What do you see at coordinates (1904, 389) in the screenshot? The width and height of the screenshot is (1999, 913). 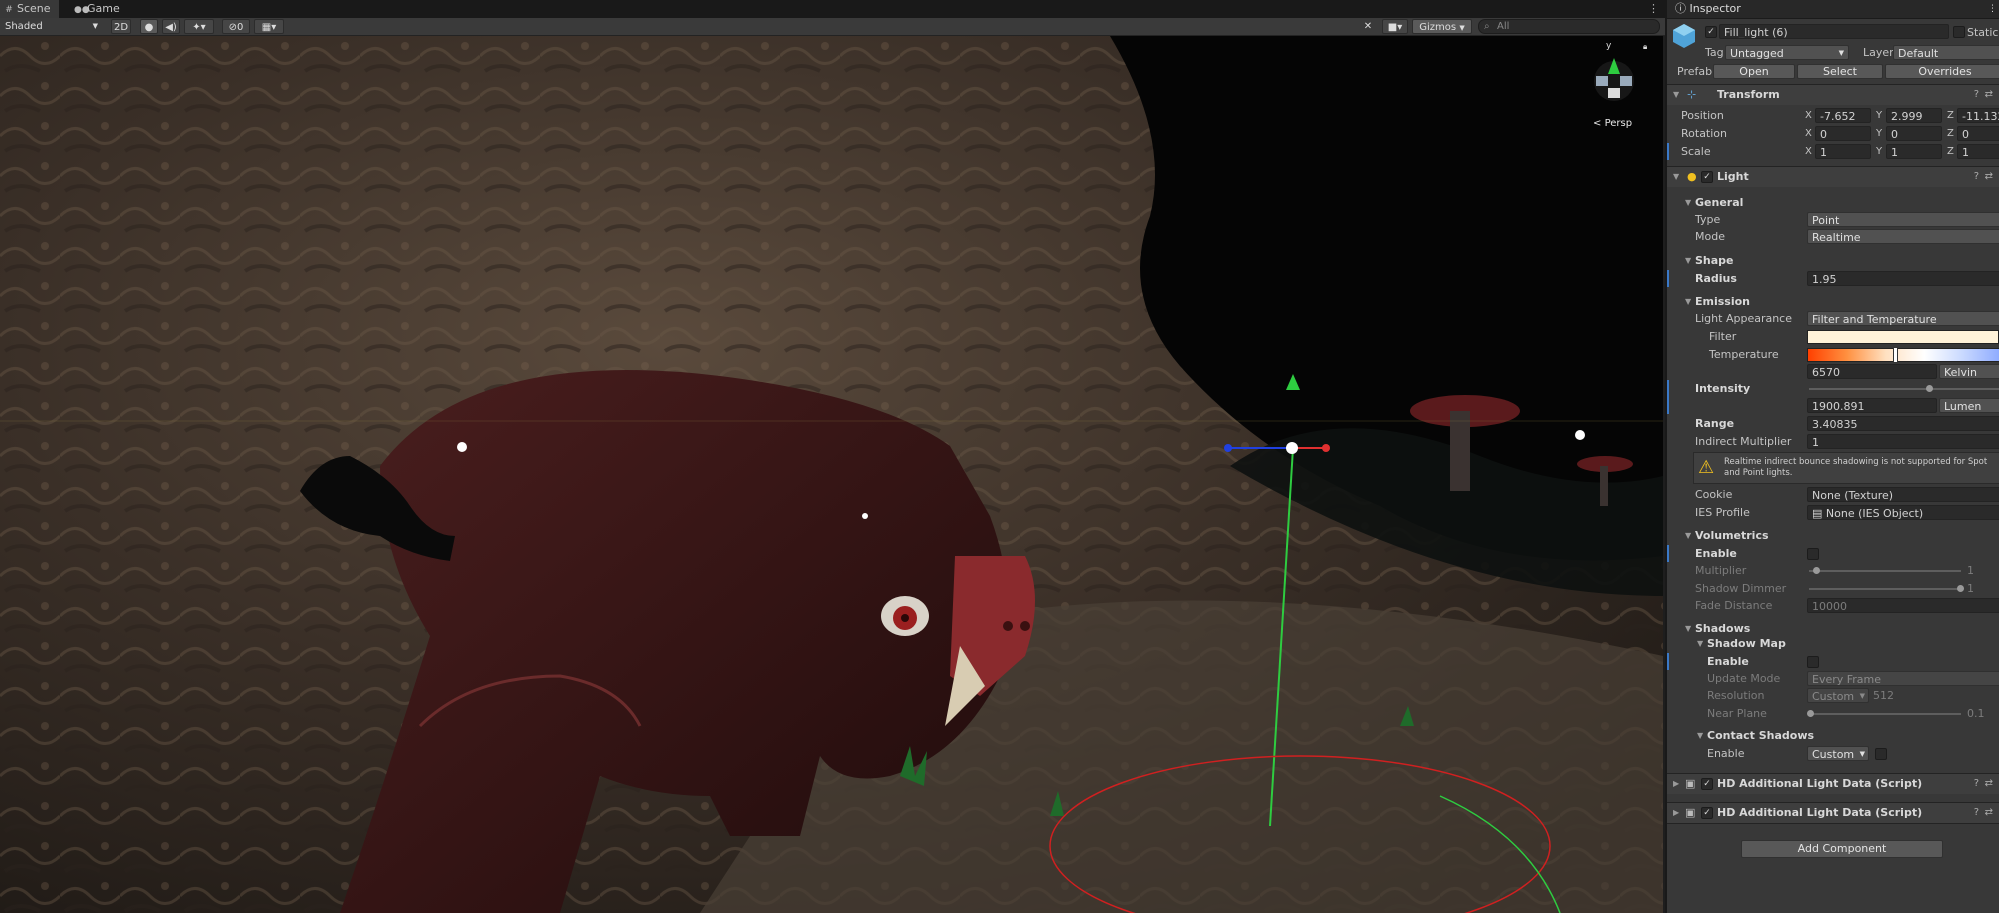 I see `intensity-slider-track` at bounding box center [1904, 389].